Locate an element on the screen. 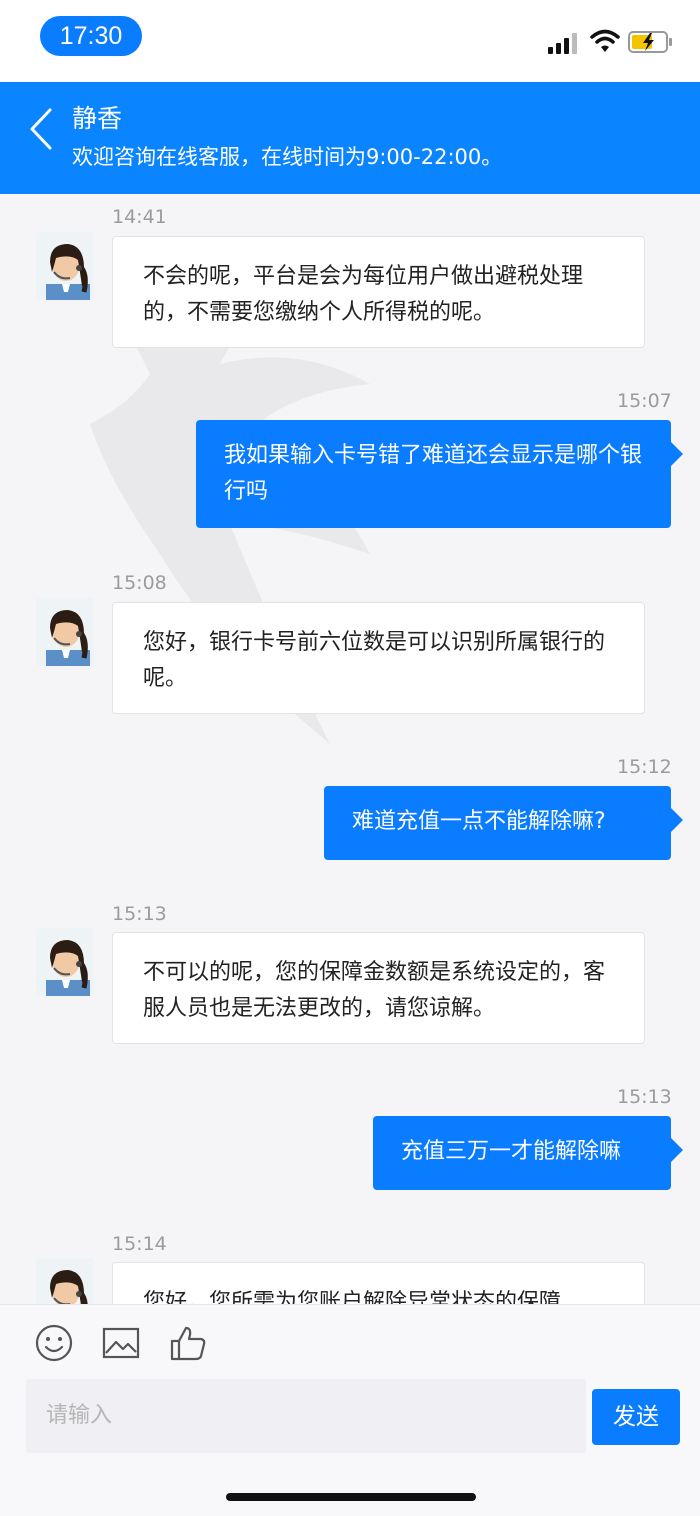 The width and height of the screenshot is (700, 1516). composer: 请输入 发送 is located at coordinates (350, 1410).